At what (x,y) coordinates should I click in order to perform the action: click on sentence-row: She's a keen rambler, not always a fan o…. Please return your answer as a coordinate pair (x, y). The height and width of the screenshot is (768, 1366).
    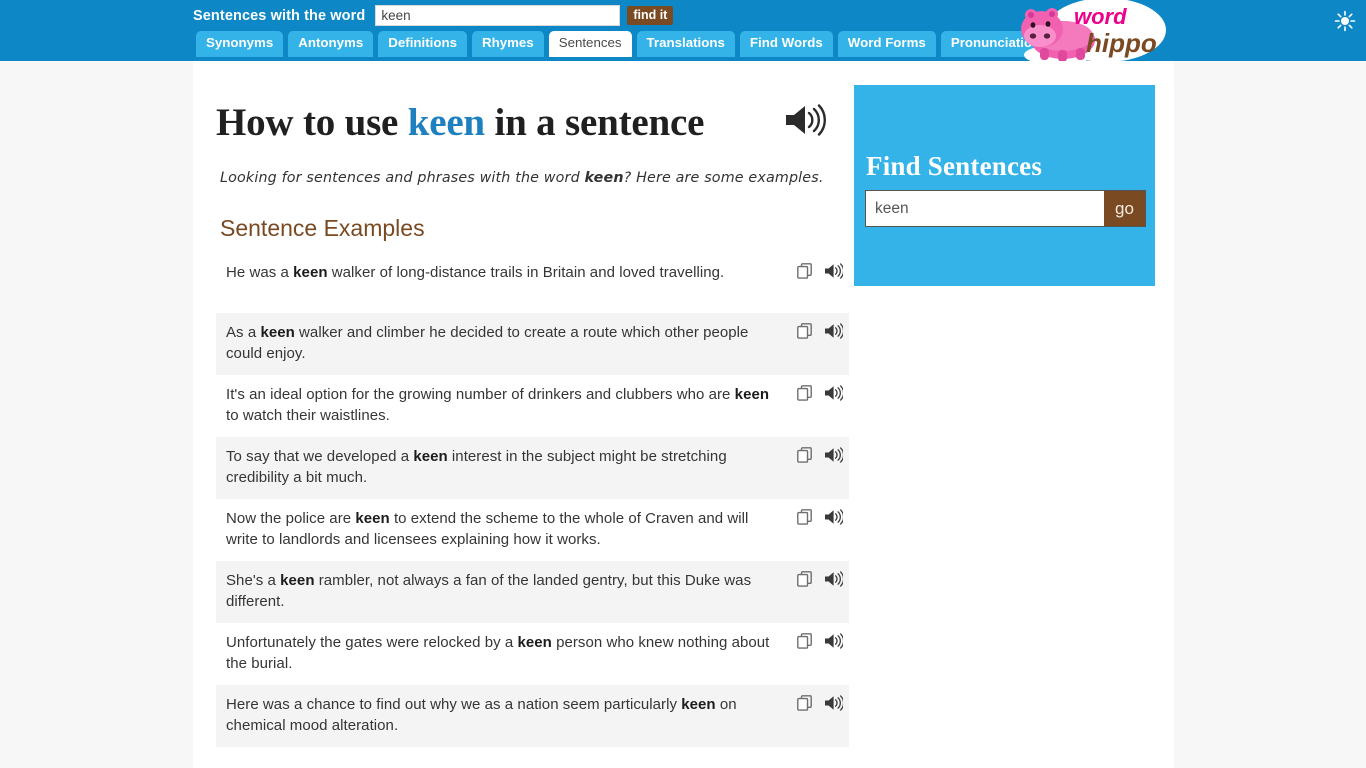
    Looking at the image, I should click on (532, 592).